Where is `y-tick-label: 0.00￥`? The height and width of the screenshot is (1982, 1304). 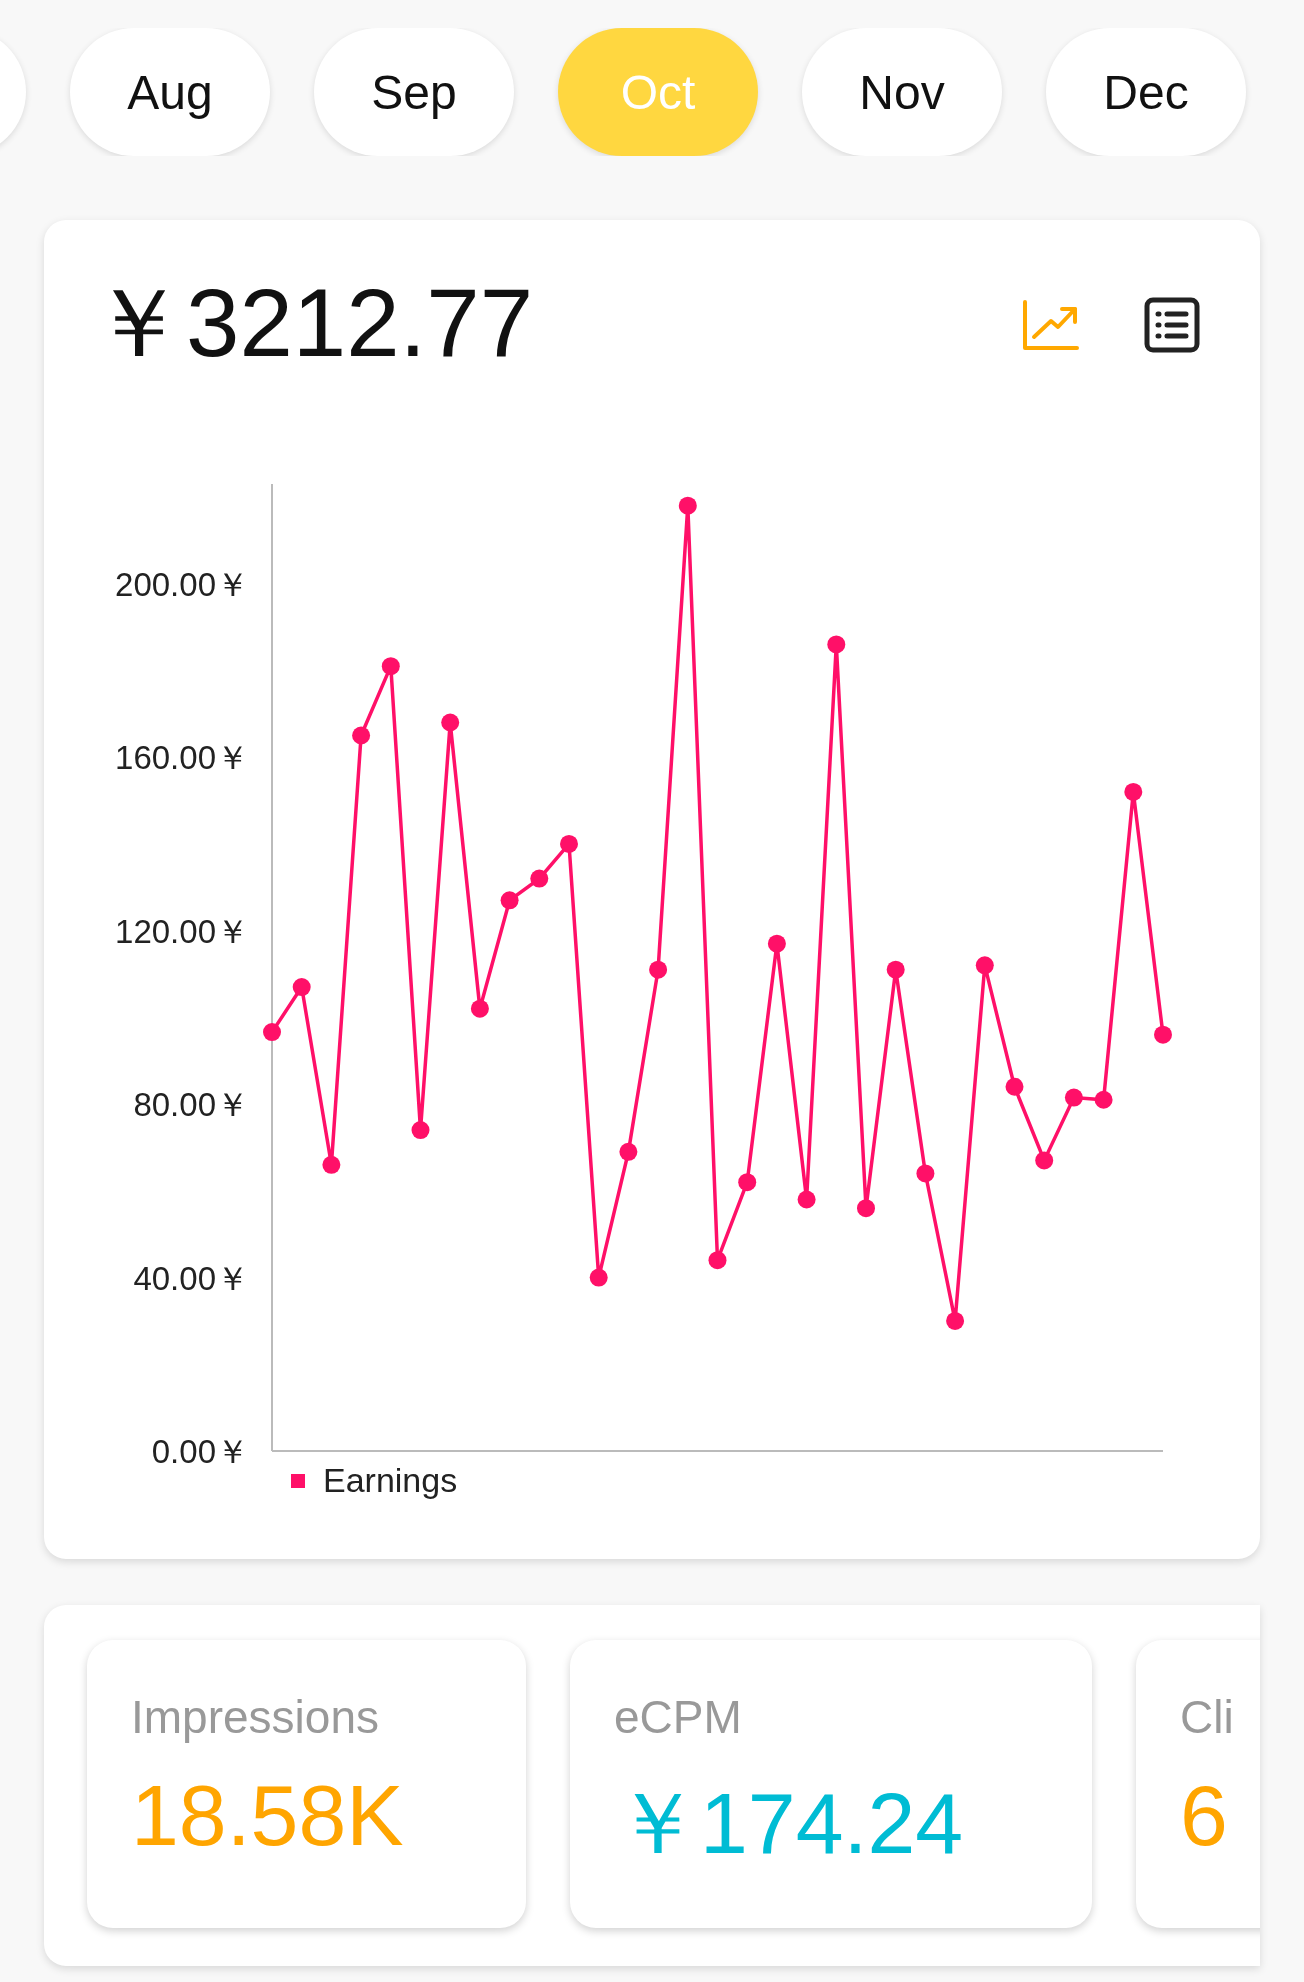 y-tick-label: 0.00￥ is located at coordinates (200, 1451).